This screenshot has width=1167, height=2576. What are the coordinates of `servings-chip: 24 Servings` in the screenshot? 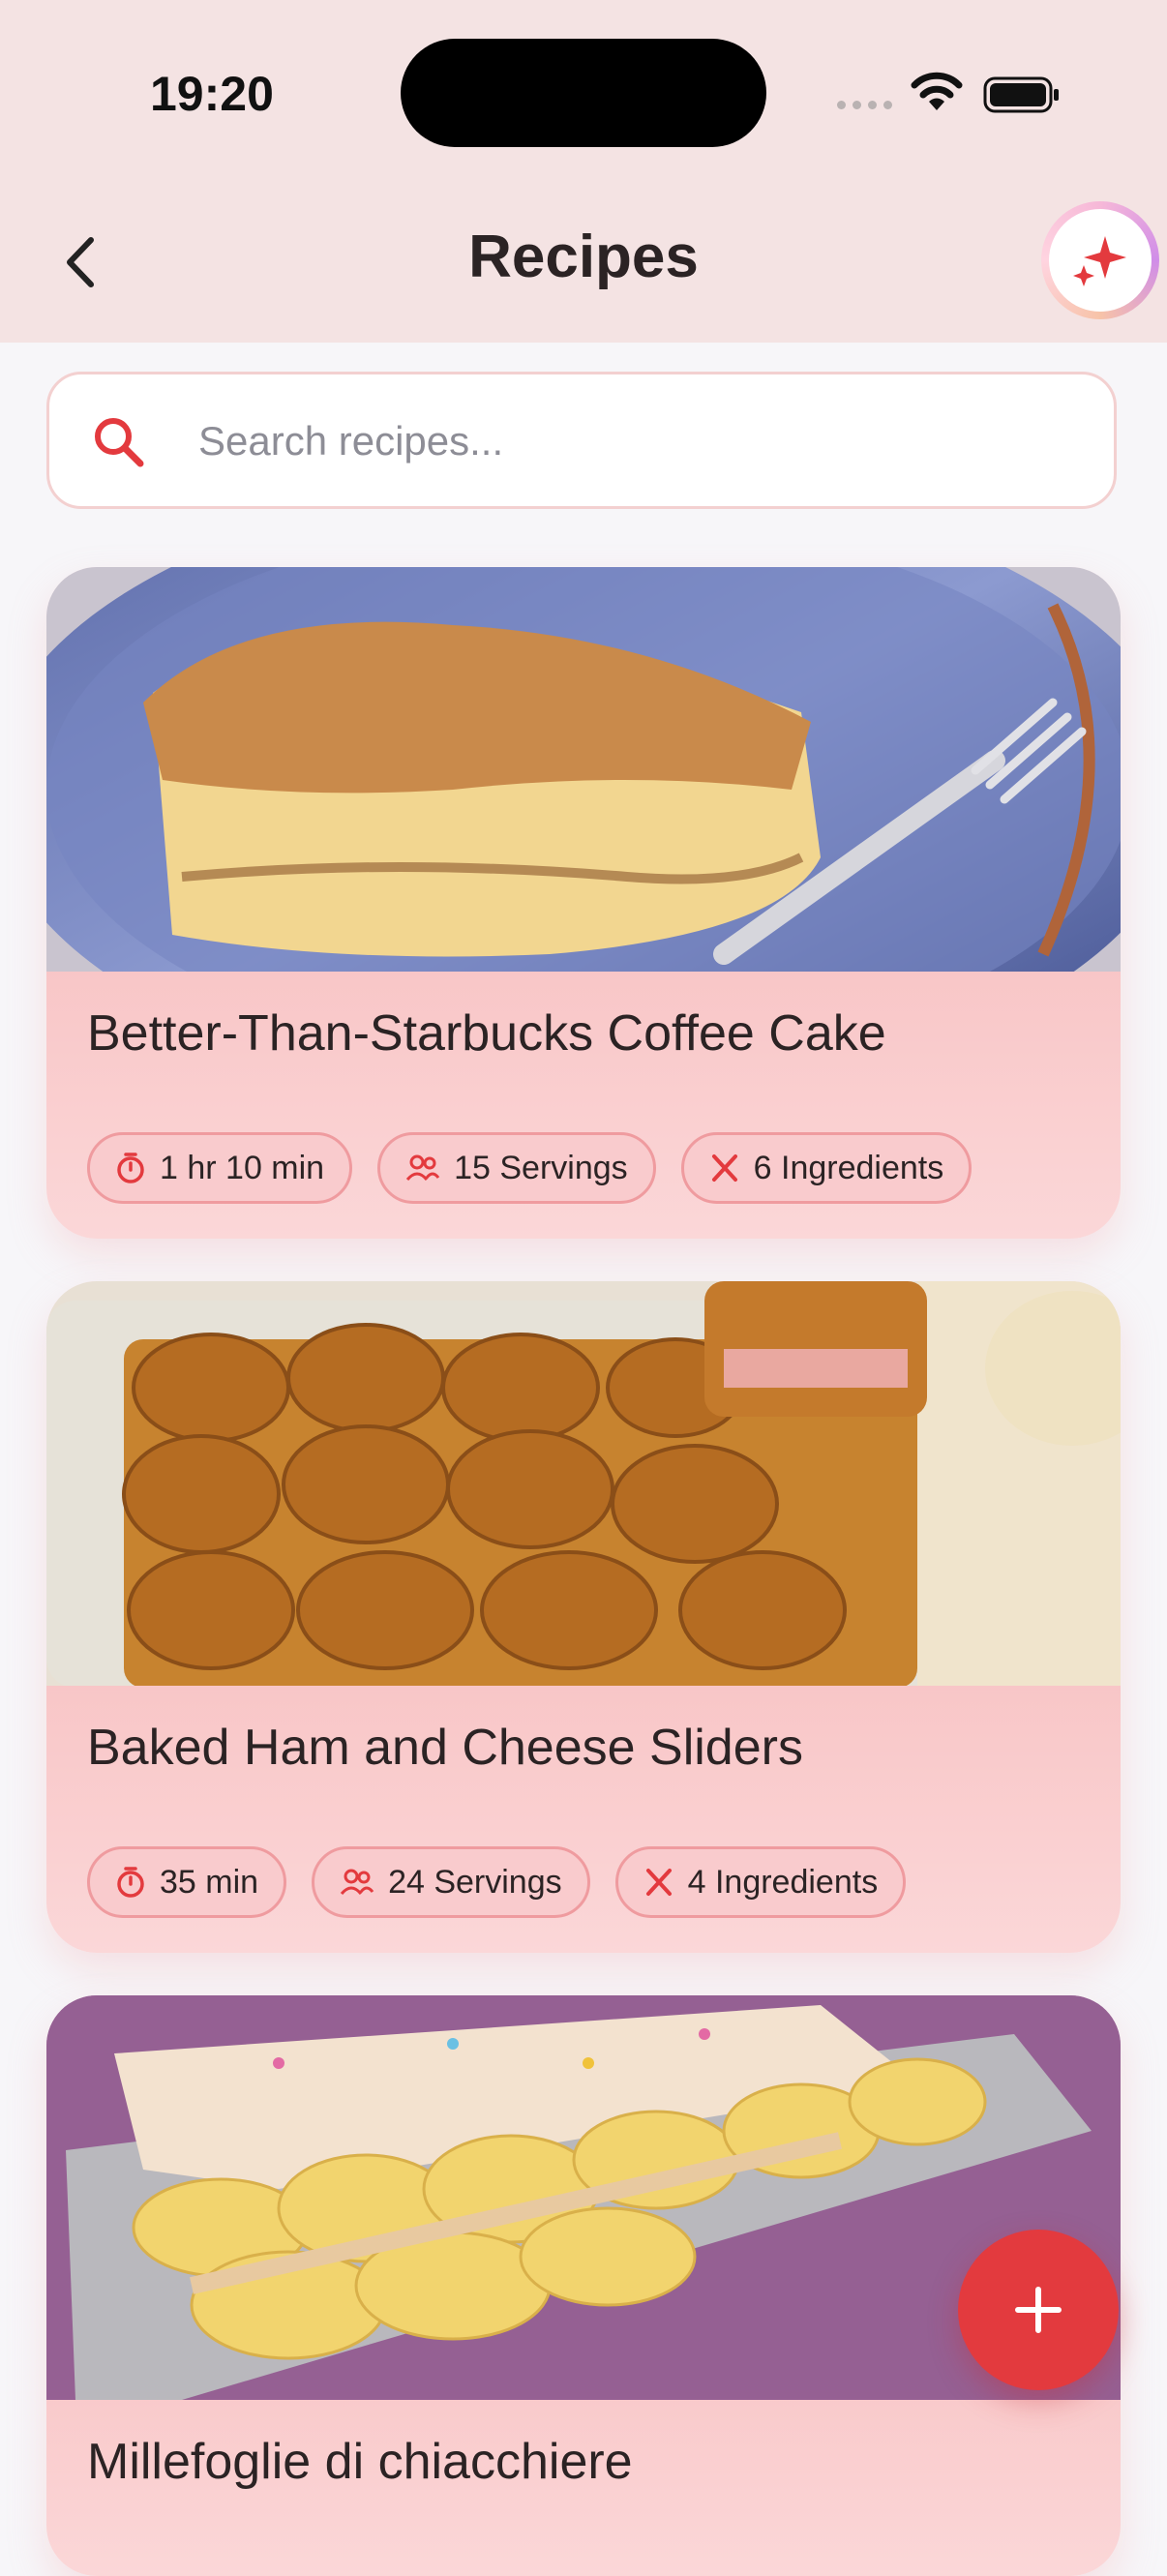 It's located at (451, 1882).